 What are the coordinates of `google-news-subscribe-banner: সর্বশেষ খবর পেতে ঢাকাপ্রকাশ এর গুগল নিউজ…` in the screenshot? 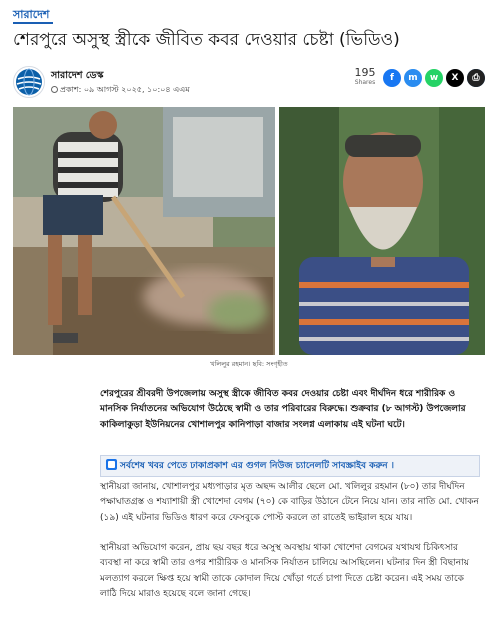 It's located at (290, 466).